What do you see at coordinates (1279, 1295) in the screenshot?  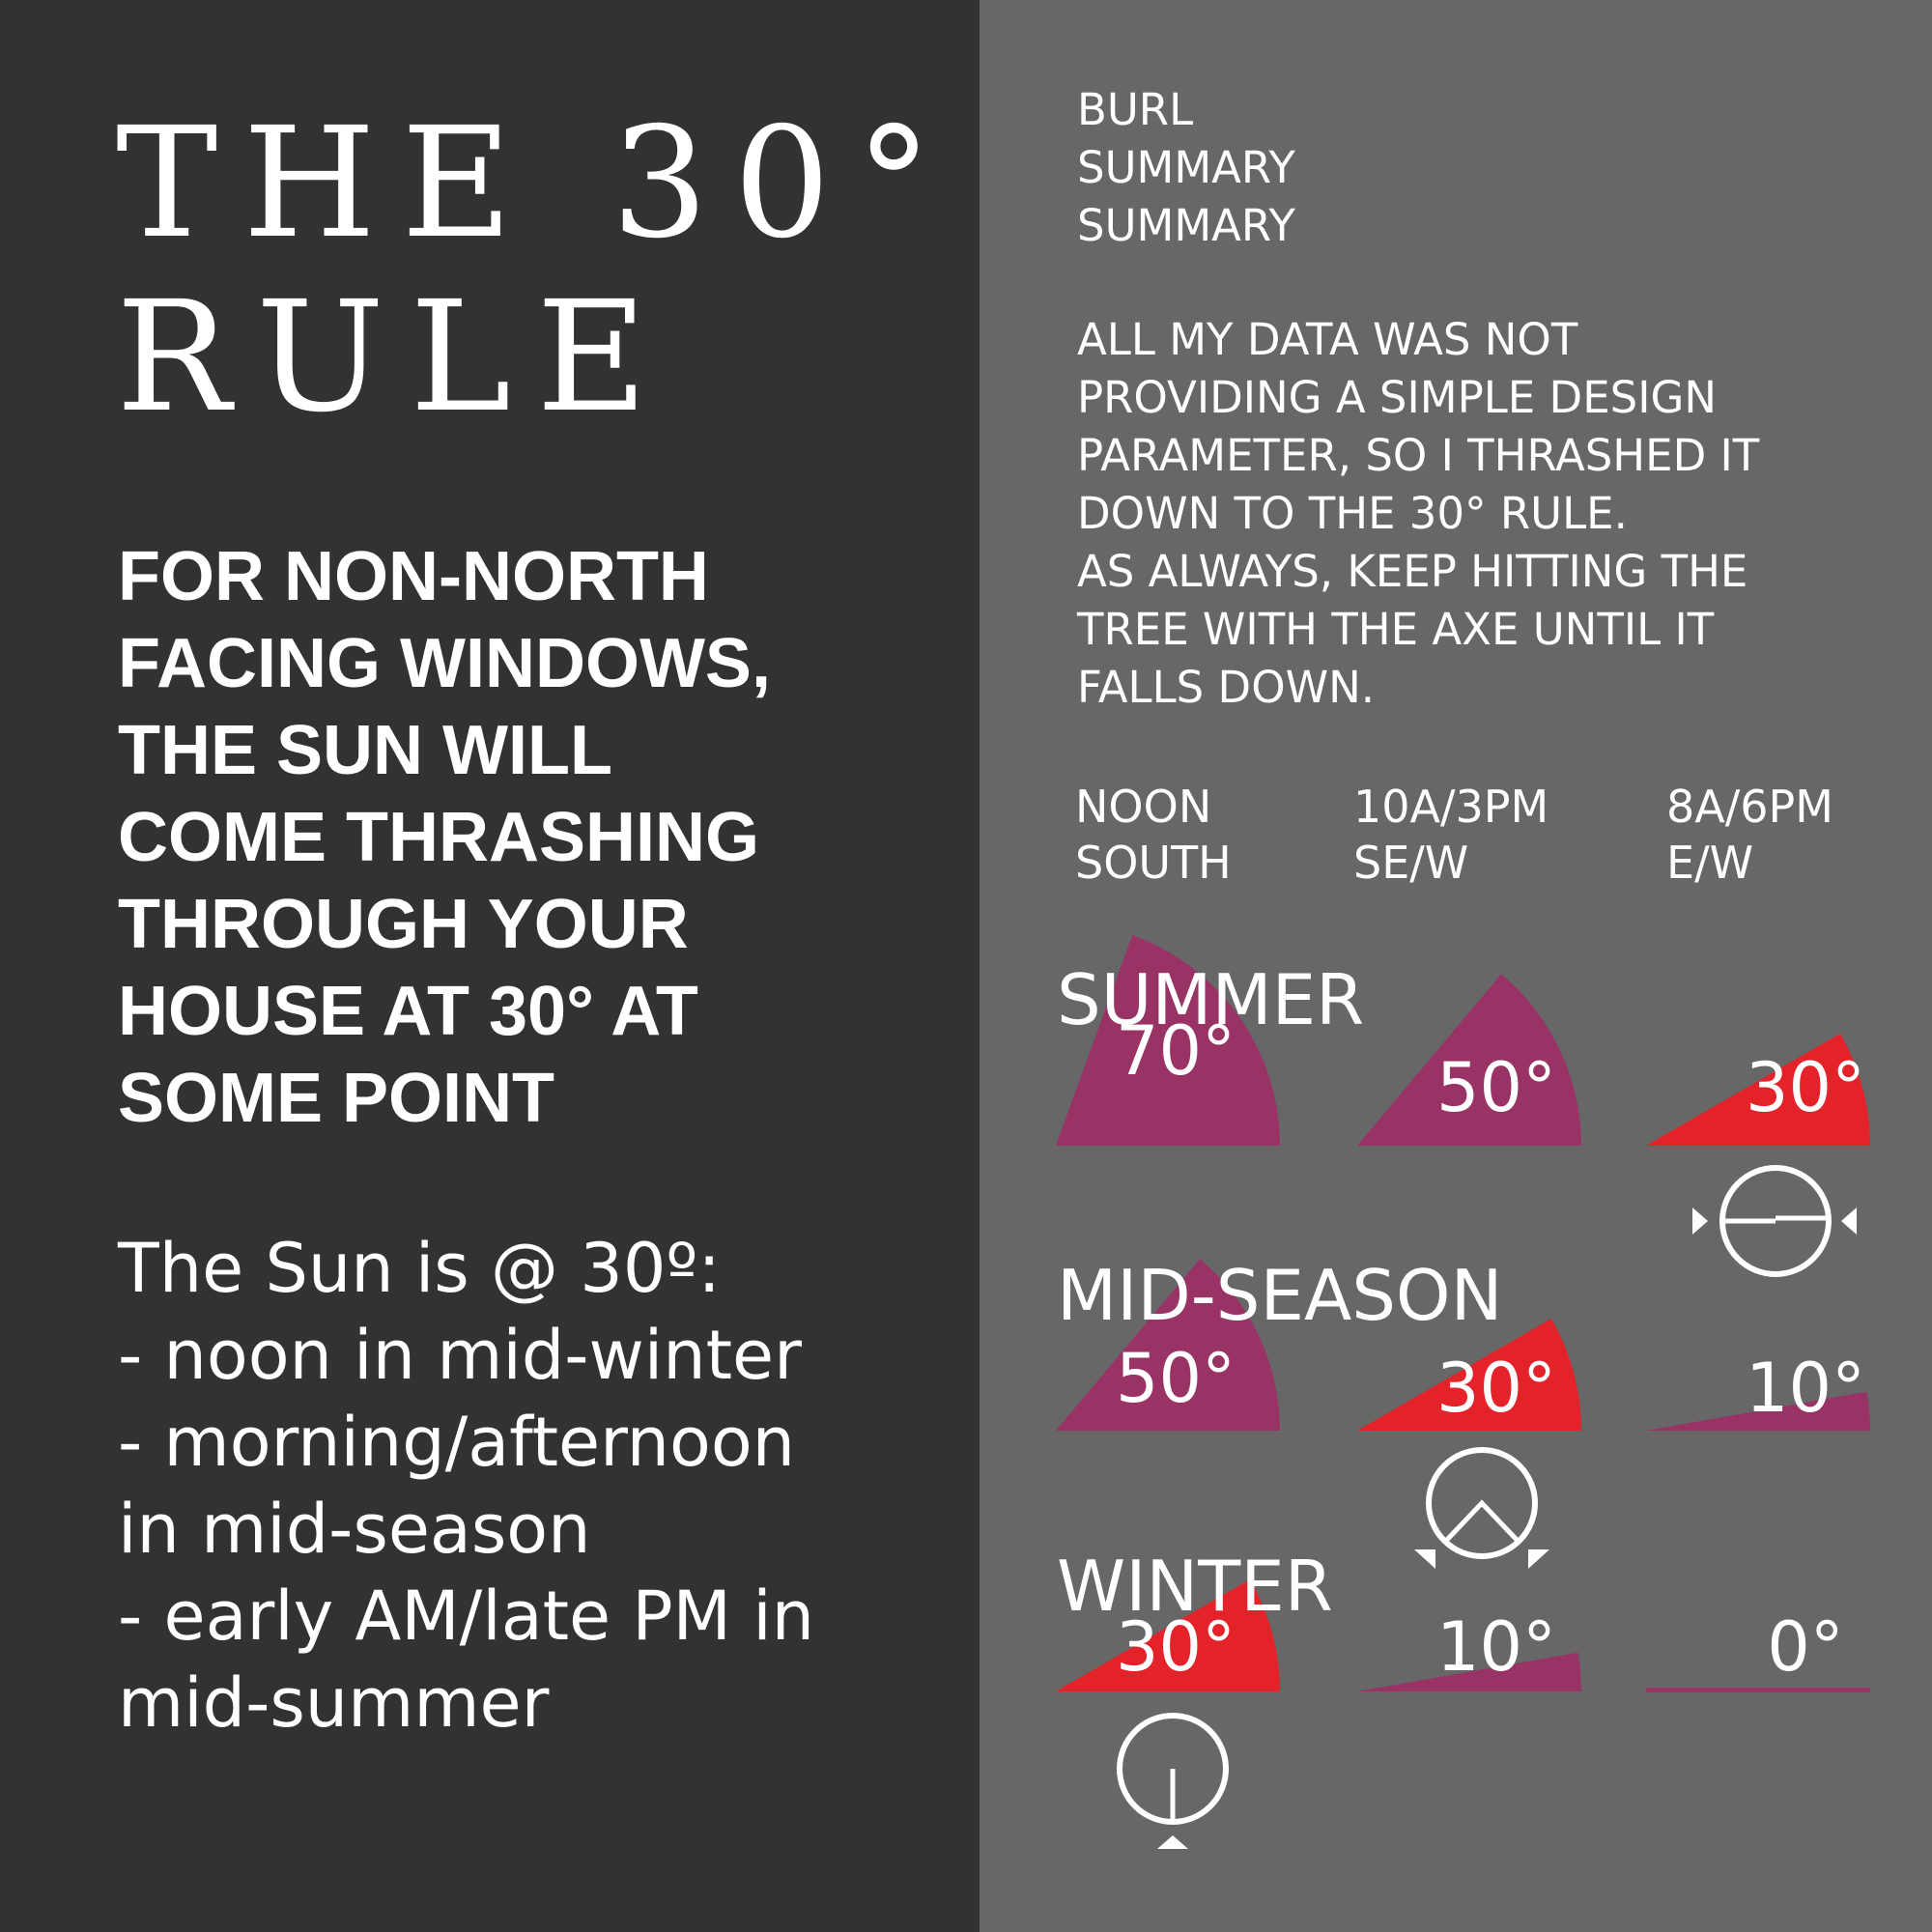 I see `season-label: MID-SEASON` at bounding box center [1279, 1295].